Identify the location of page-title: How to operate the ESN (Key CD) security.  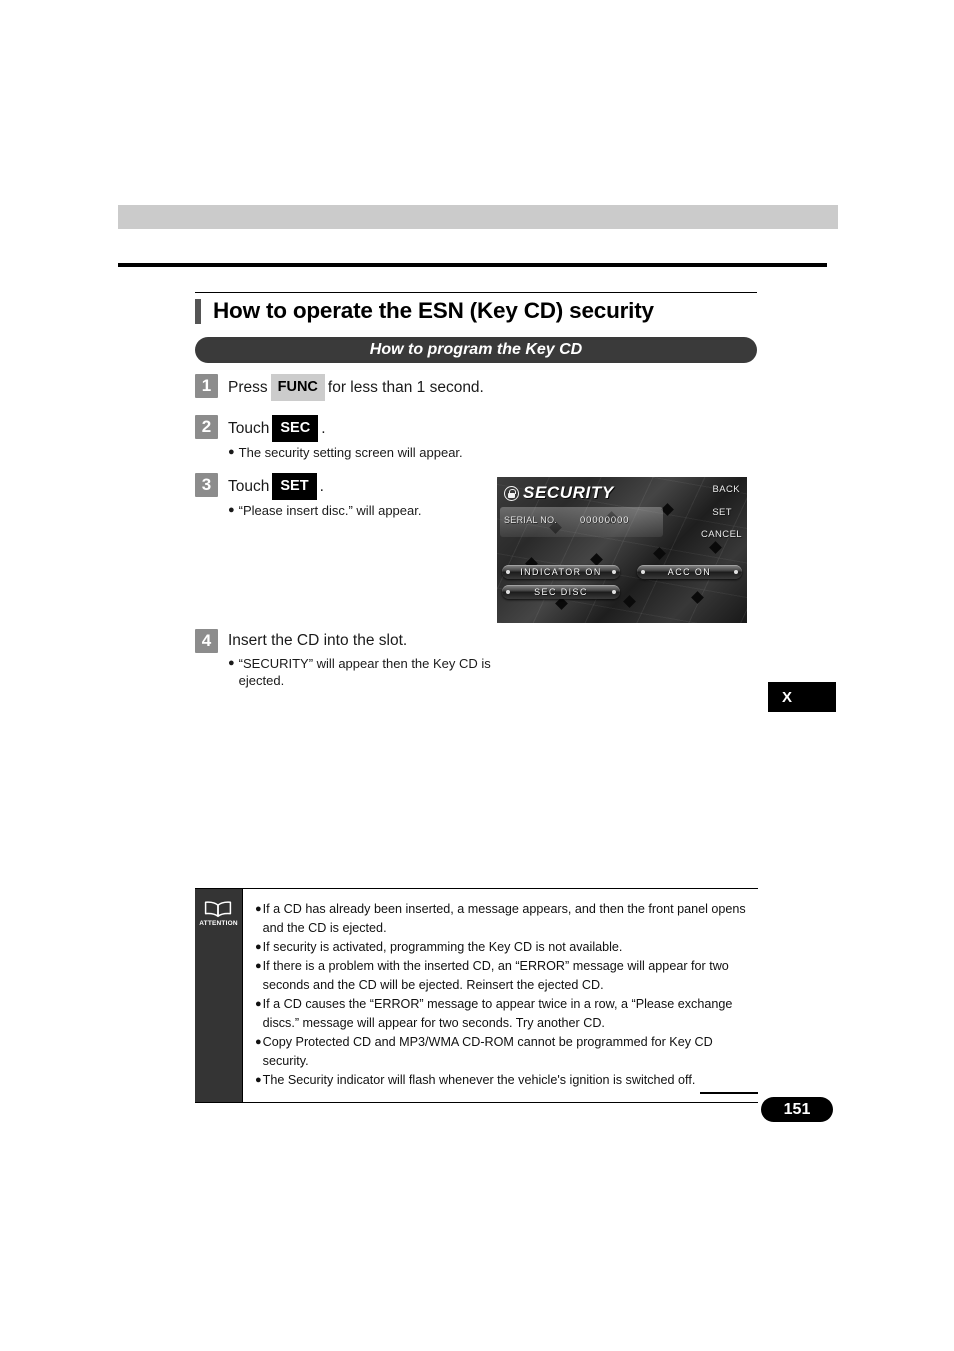
(433, 310).